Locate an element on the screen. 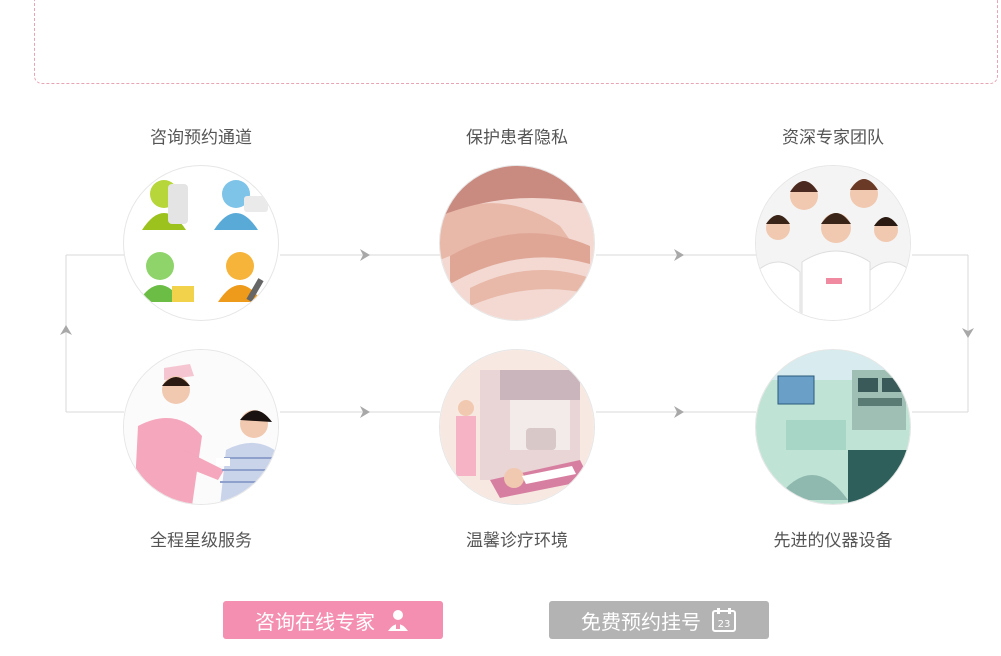 The height and width of the screenshot is (656, 1001). book-appointment-button: 免费预约挂号 23 is located at coordinates (659, 620).